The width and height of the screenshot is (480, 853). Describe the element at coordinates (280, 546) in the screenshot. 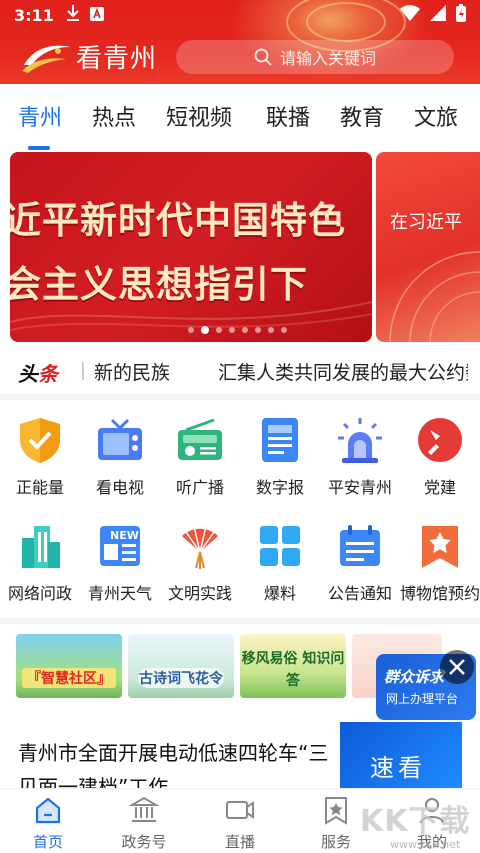

I see `grid-icon` at that location.